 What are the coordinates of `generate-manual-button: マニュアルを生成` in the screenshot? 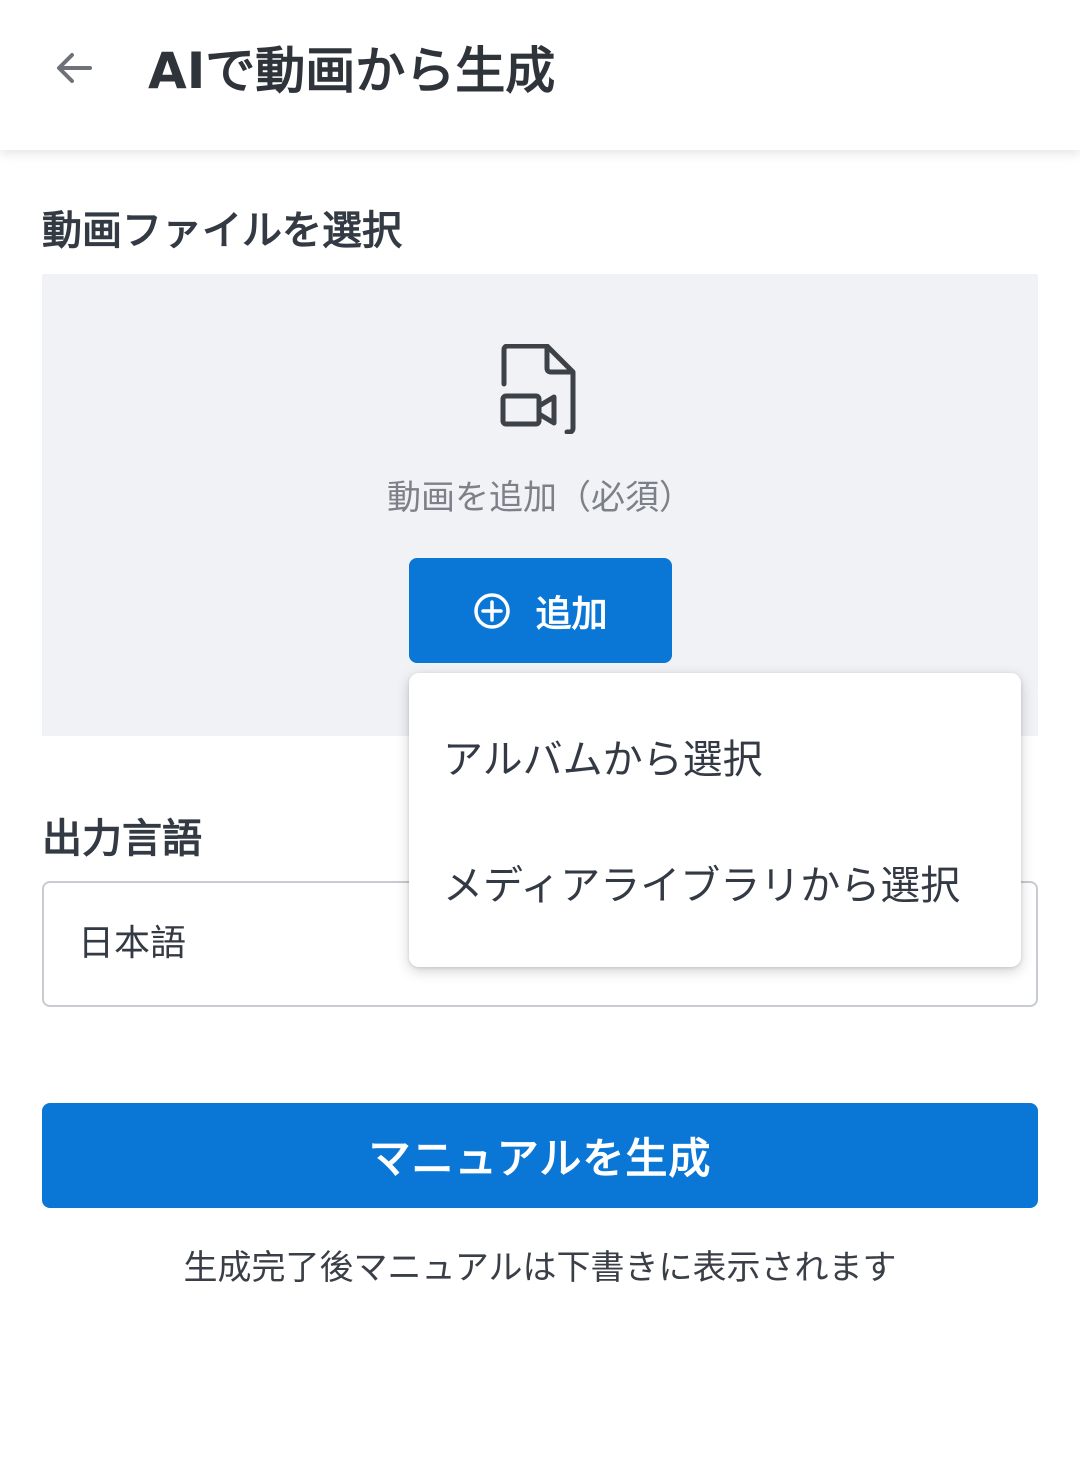 It's located at (540, 1155).